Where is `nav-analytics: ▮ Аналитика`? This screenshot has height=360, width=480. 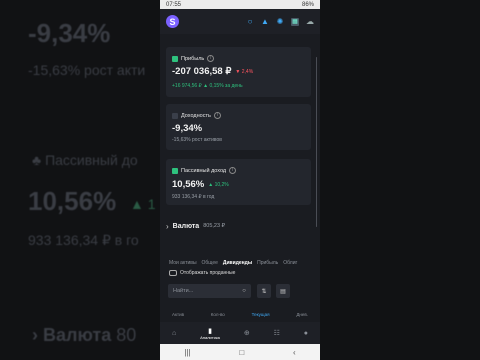
nav-analytics: ▮ Аналитика is located at coordinates (210, 333).